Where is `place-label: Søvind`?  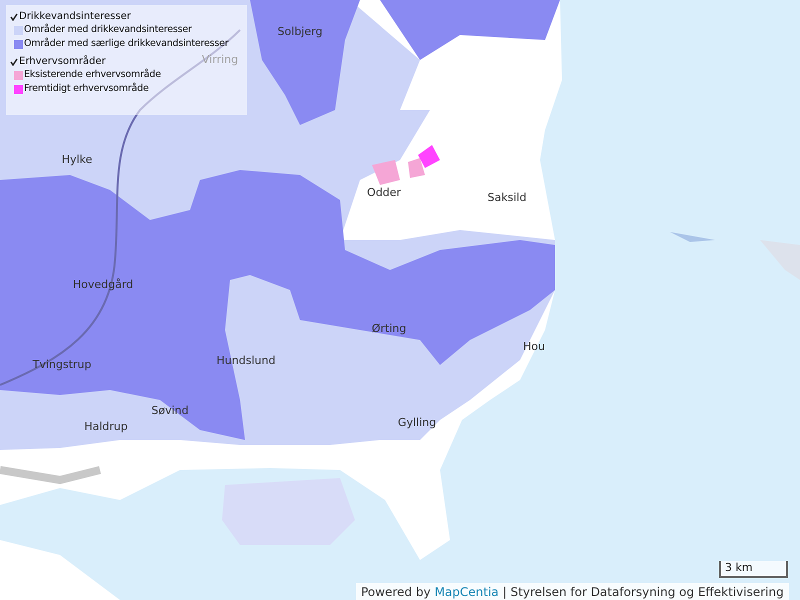
place-label: Søvind is located at coordinates (170, 410).